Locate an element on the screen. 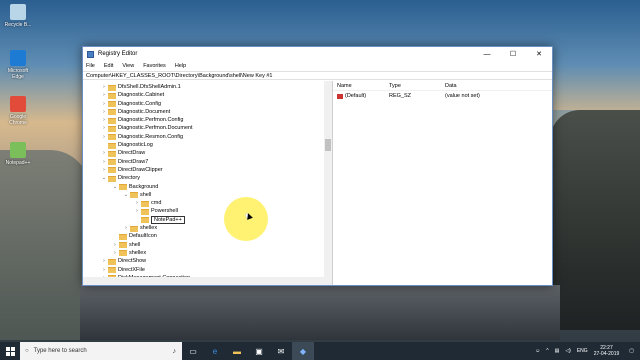 The height and width of the screenshot is (360, 640). column-type: Type is located at coordinates (417, 85).